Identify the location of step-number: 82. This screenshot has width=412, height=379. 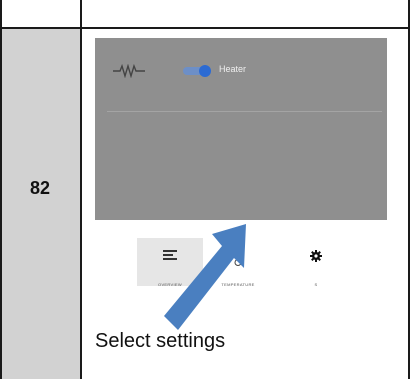
(40, 188).